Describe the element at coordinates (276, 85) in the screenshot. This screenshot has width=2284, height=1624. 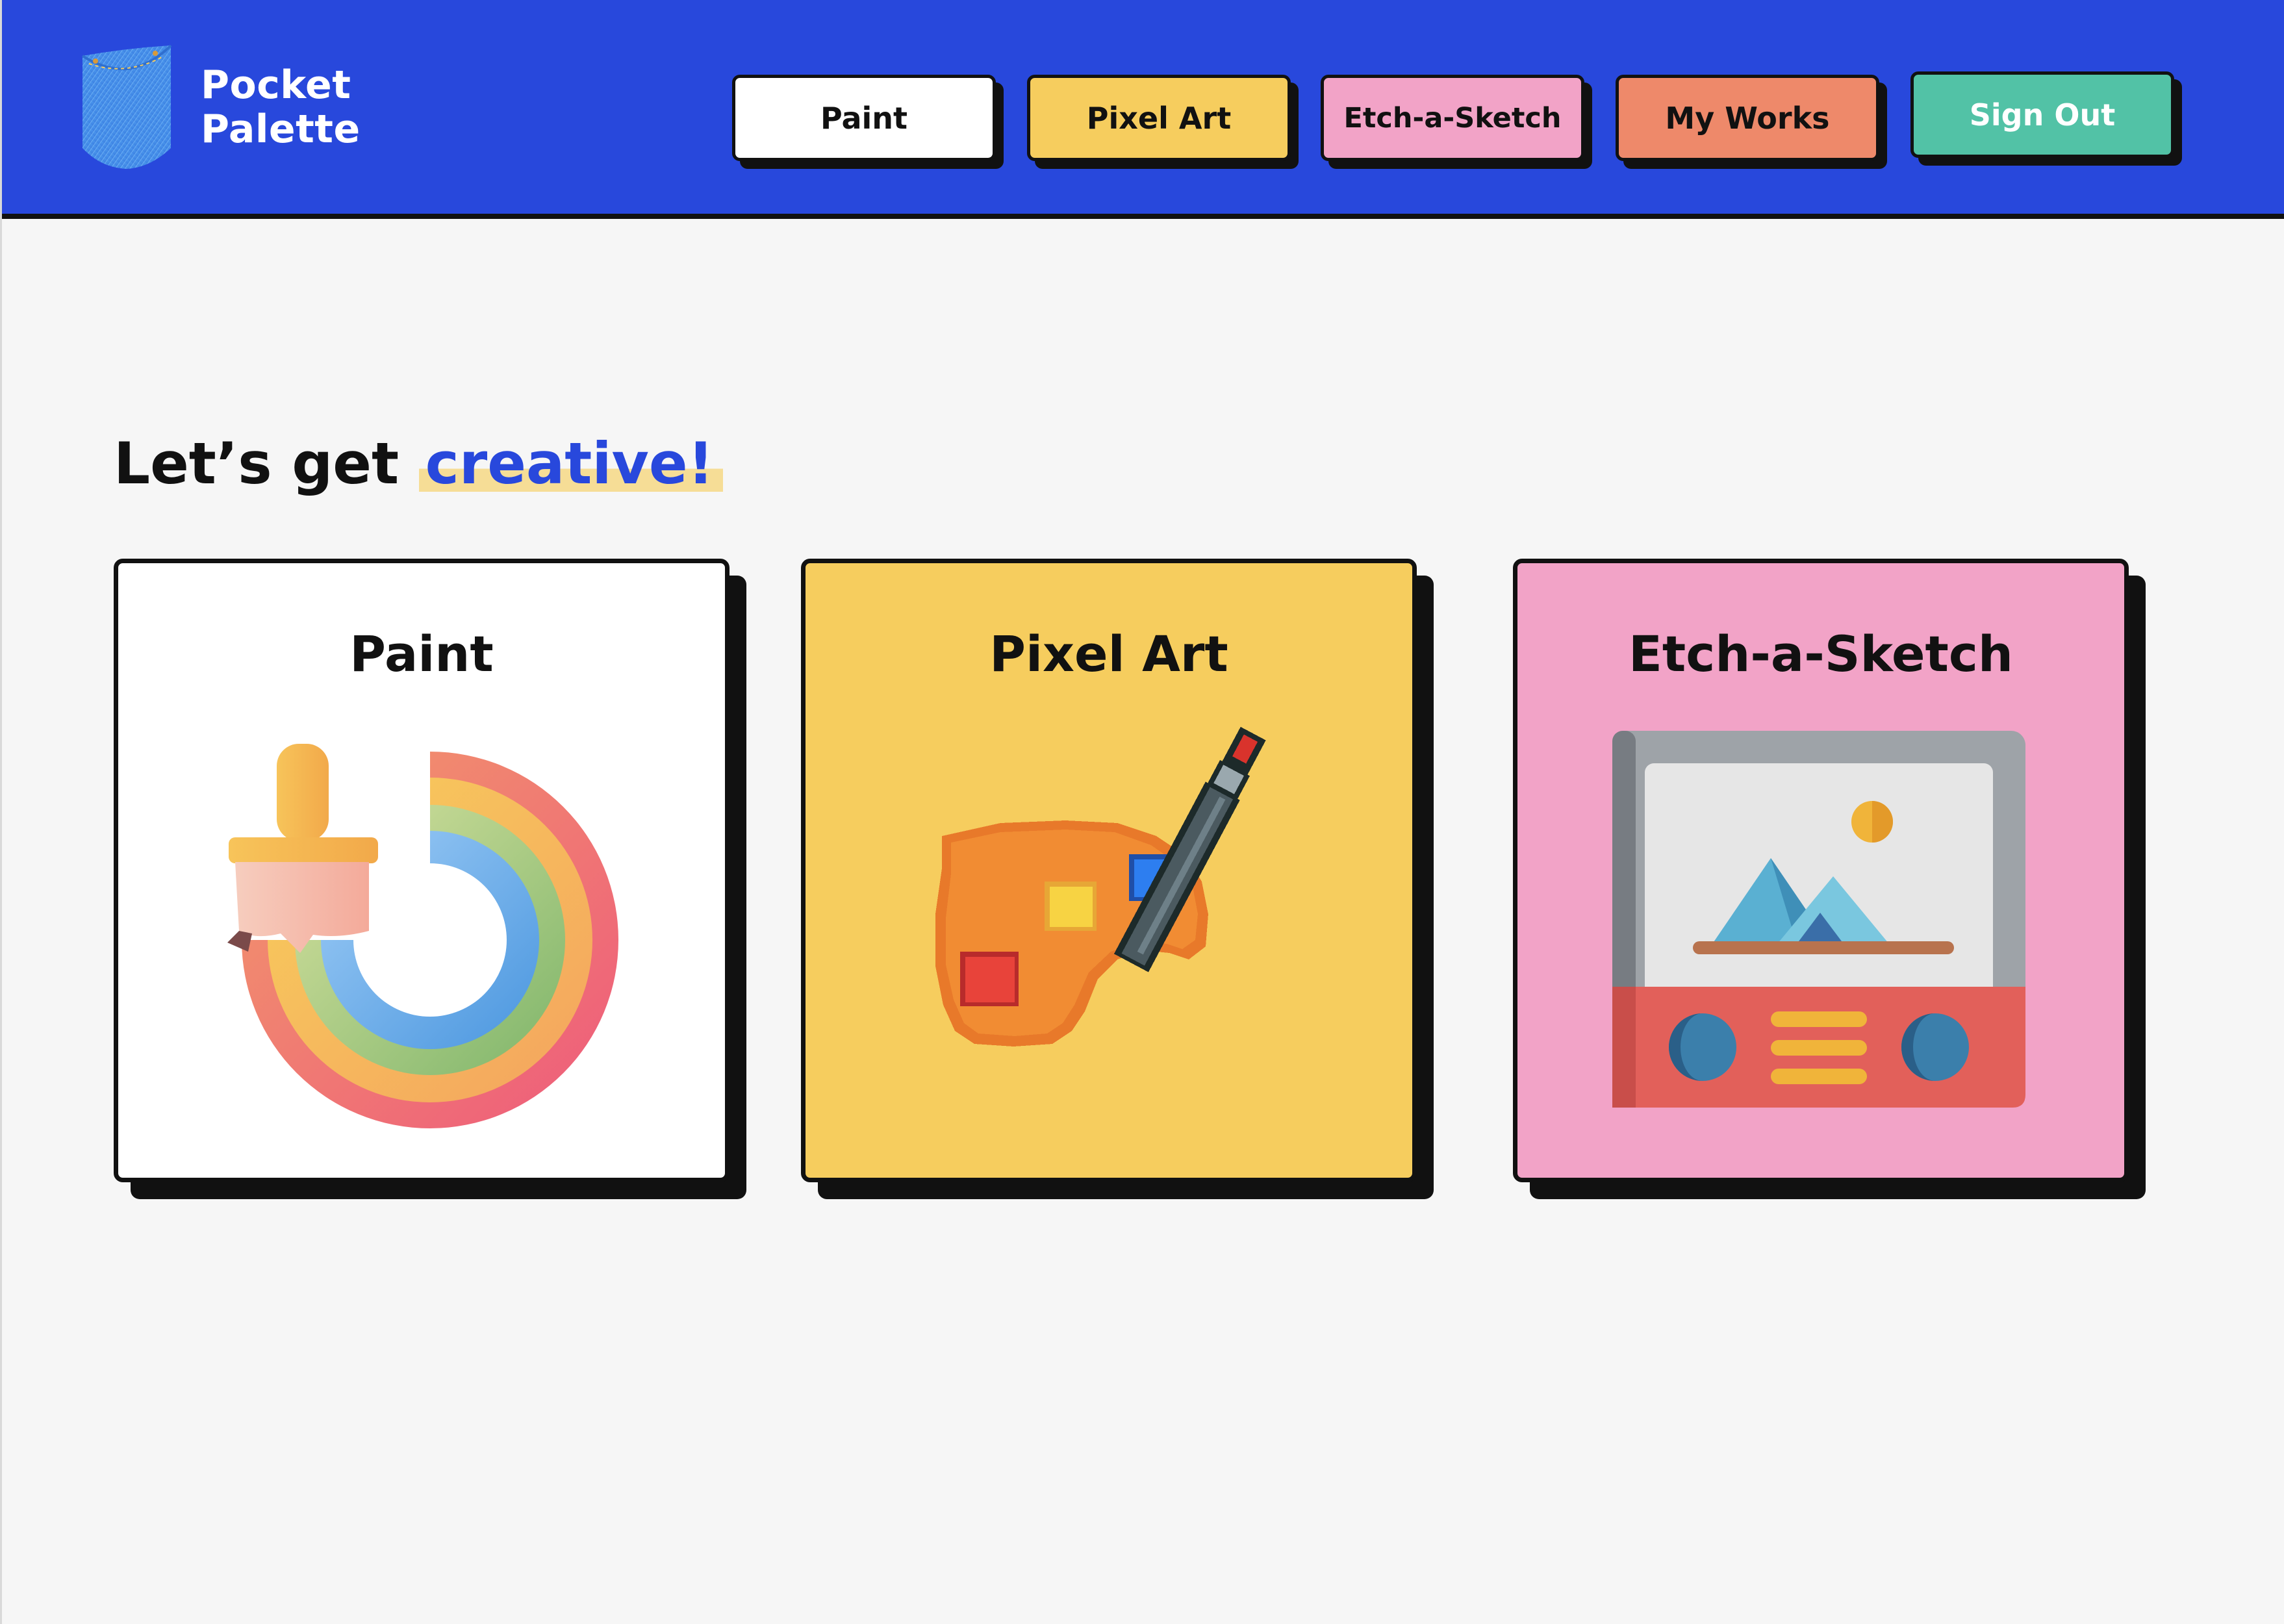
I see `brand-name-line-1: Pocket` at that location.